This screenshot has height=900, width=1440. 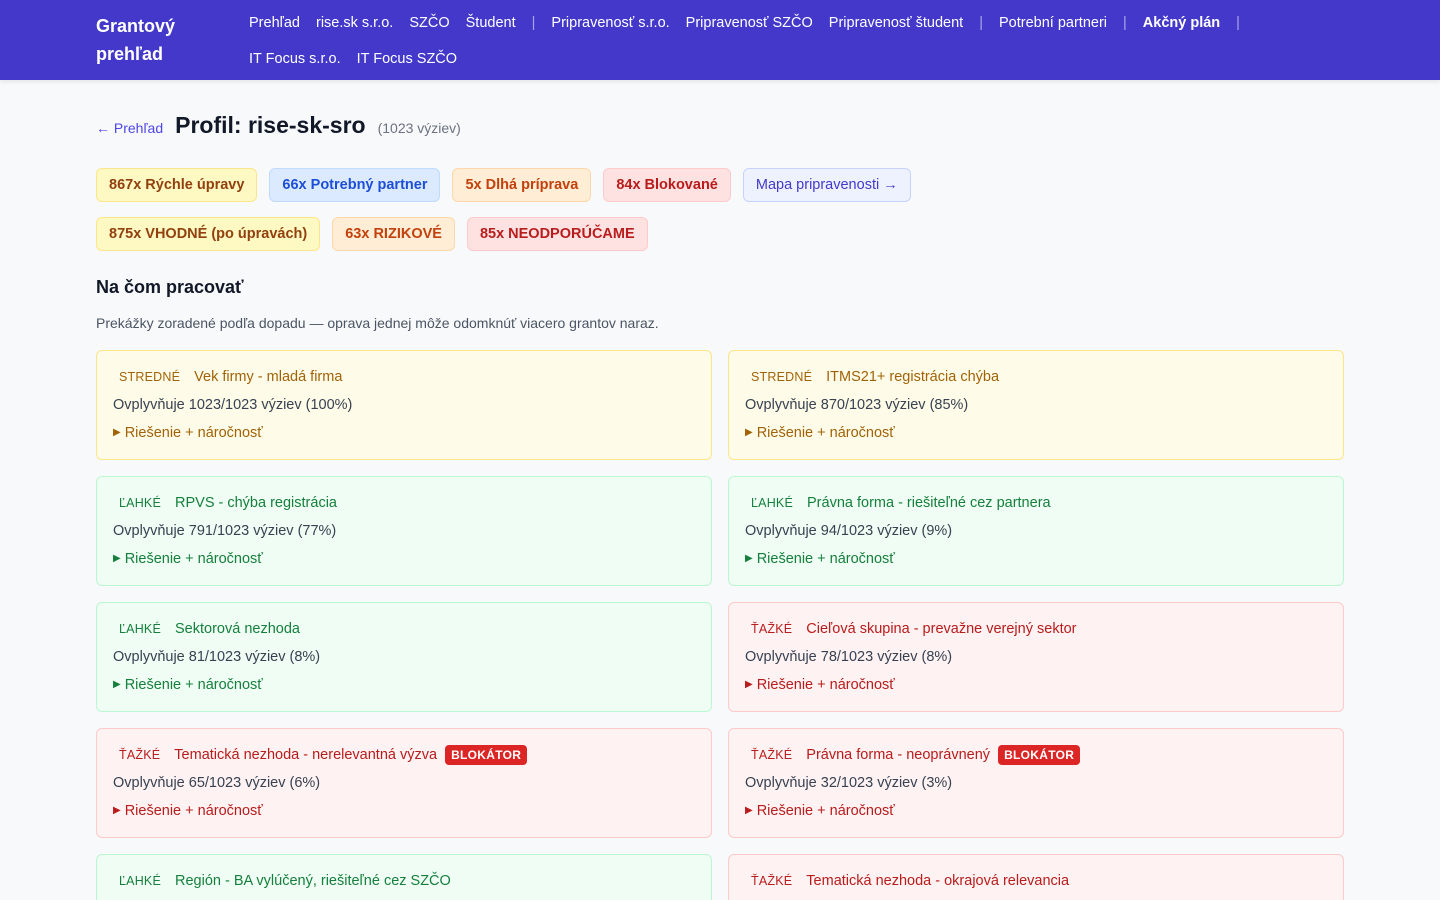 I want to click on section-title: Na čom pracovať, so click(x=170, y=287).